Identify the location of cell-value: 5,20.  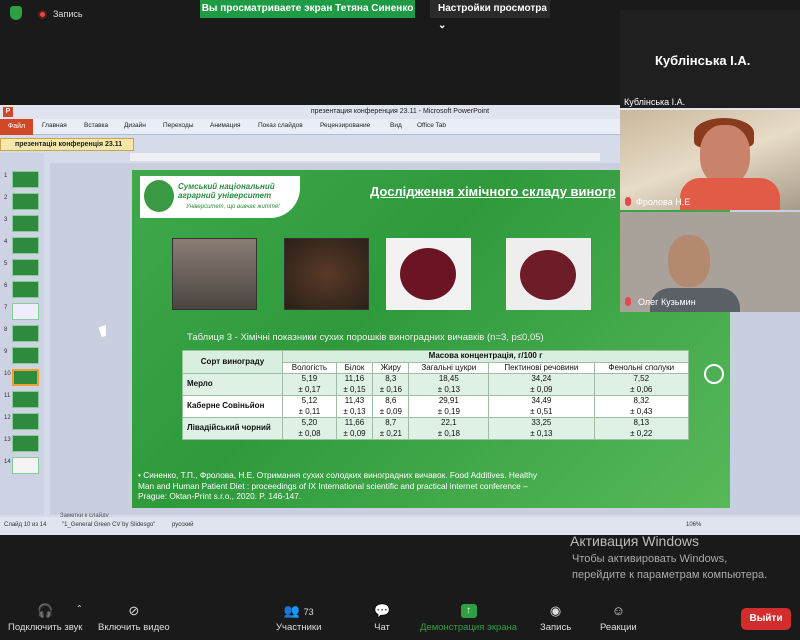
(309, 422).